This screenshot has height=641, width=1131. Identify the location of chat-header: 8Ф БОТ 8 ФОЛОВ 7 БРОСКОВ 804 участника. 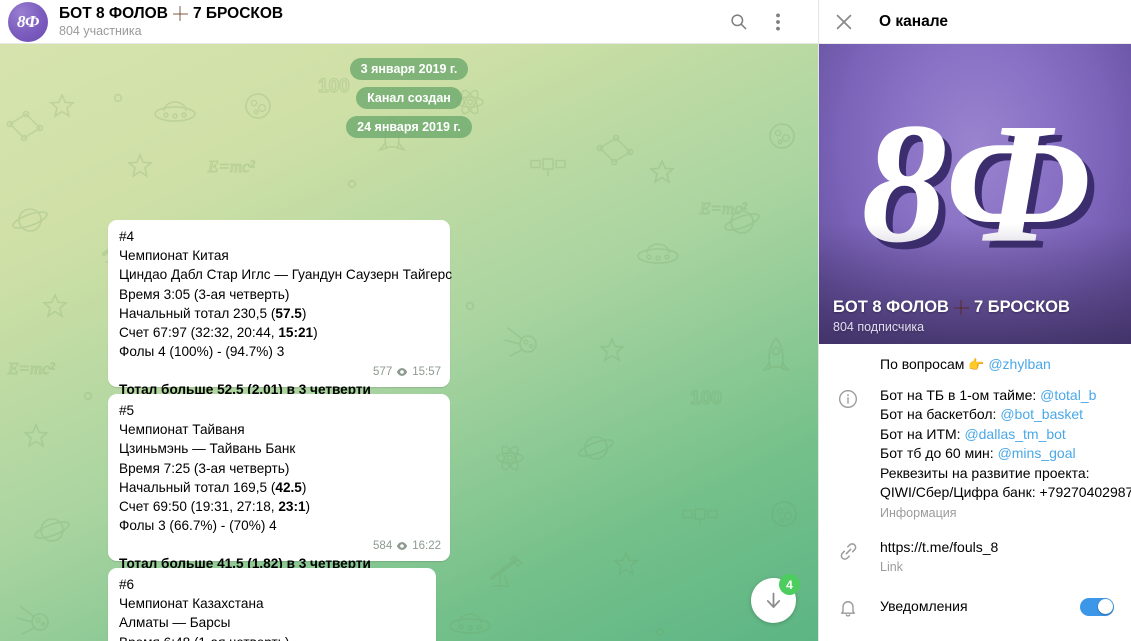
(409, 22).